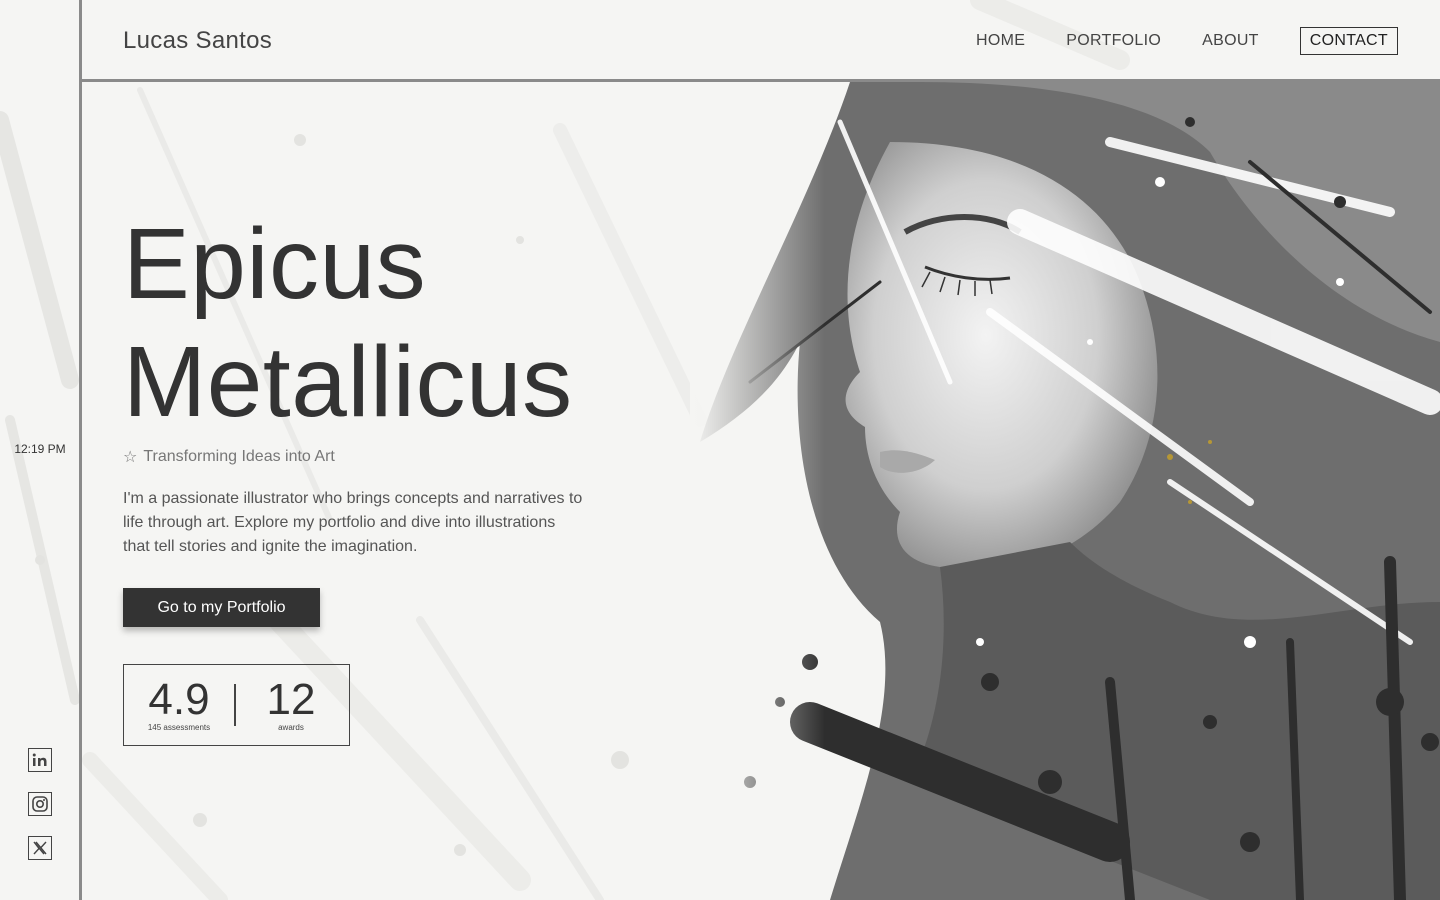 The height and width of the screenshot is (900, 1440). What do you see at coordinates (275, 264) in the screenshot?
I see `hero-title-line1: Epicus` at bounding box center [275, 264].